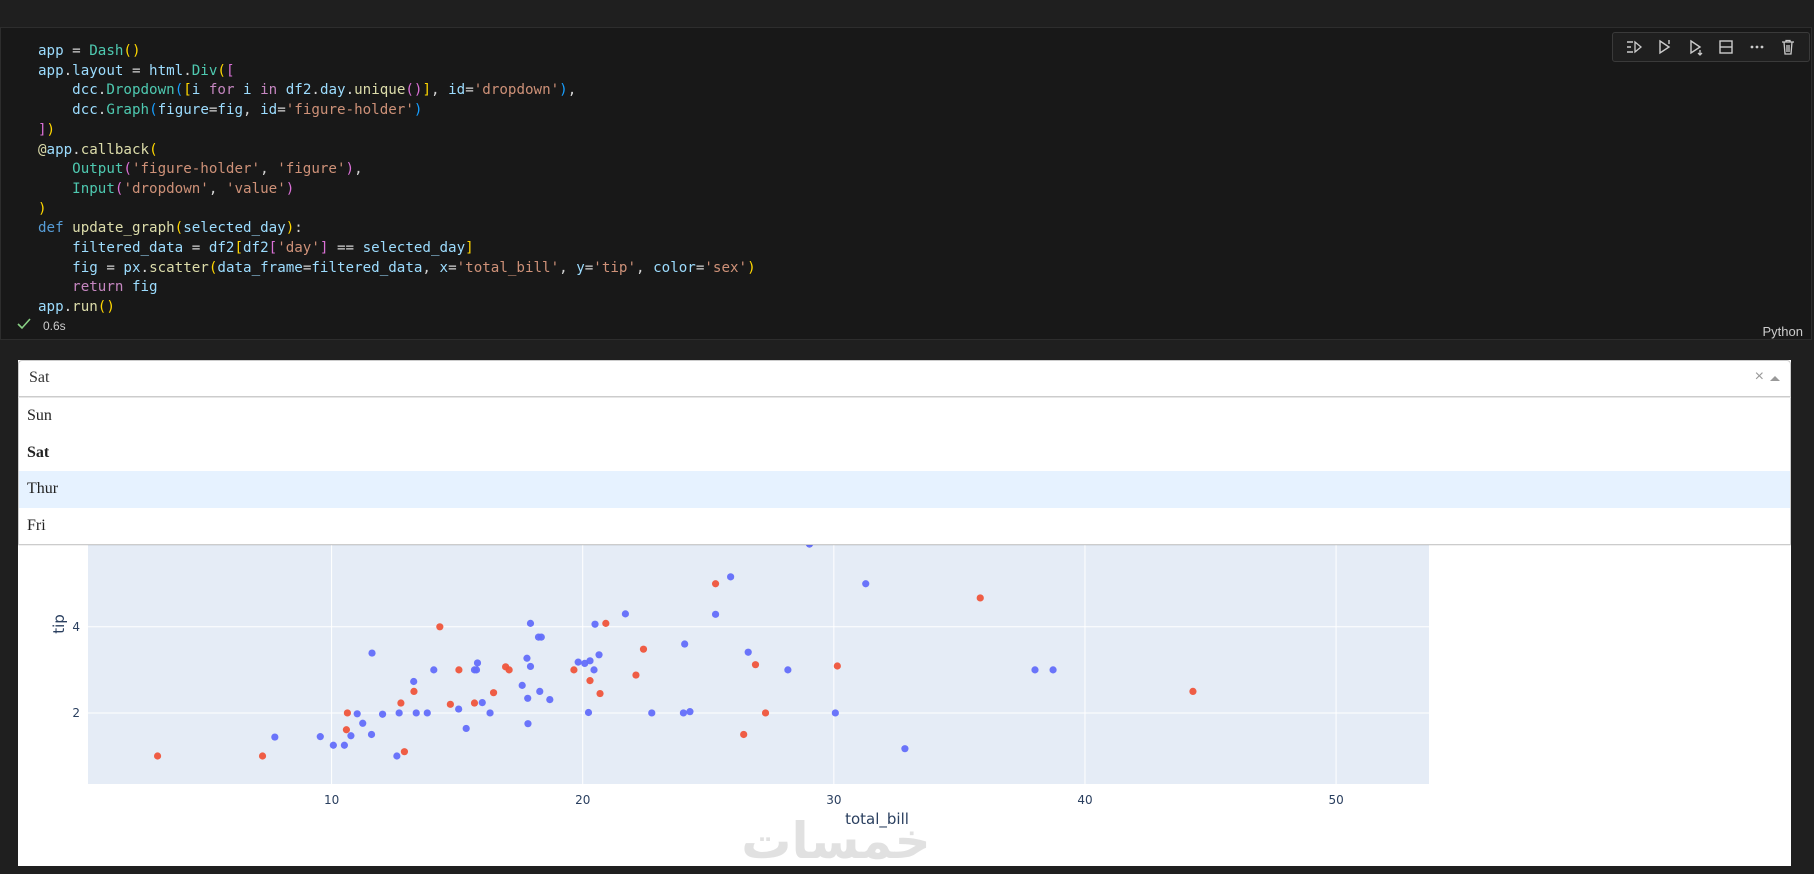  I want to click on code-token: x, so click(444, 267).